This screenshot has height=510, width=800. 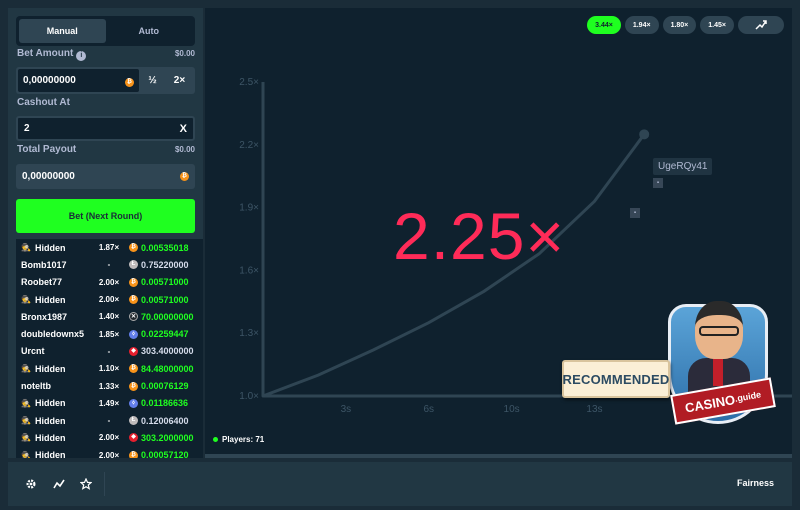 I want to click on player-row: 🕵 Hidden 1.49× ⬨ 0.01186636, so click(x=109, y=403).